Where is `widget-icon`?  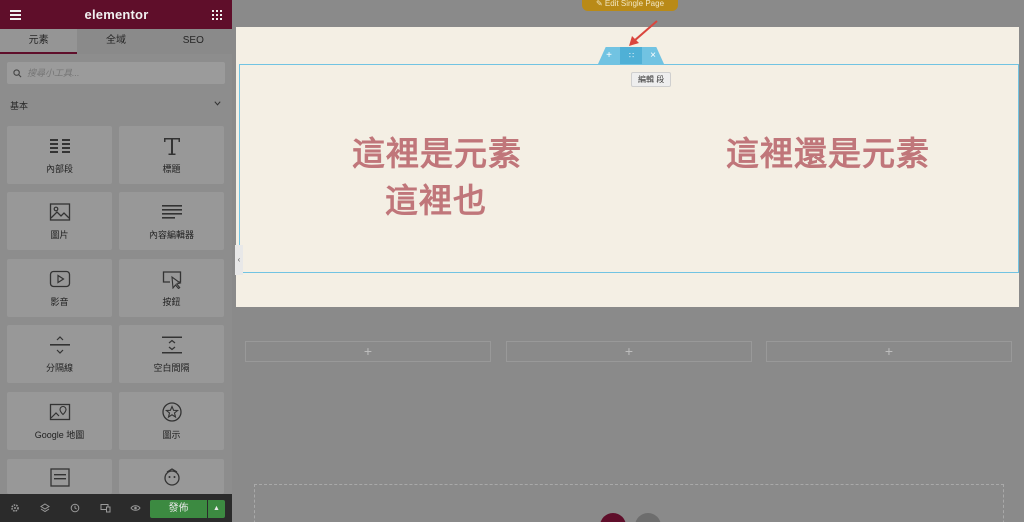
widget-icon is located at coordinates (171, 477).